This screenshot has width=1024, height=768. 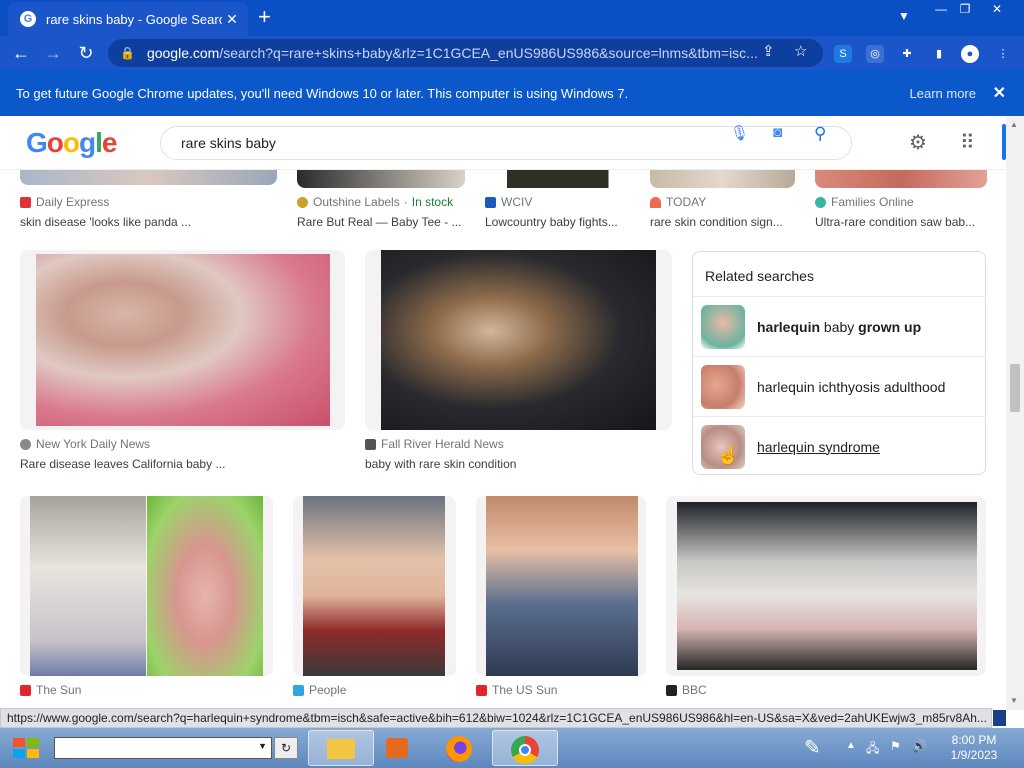 What do you see at coordinates (53, 53) in the screenshot?
I see `forward-arrow-icon: →` at bounding box center [53, 53].